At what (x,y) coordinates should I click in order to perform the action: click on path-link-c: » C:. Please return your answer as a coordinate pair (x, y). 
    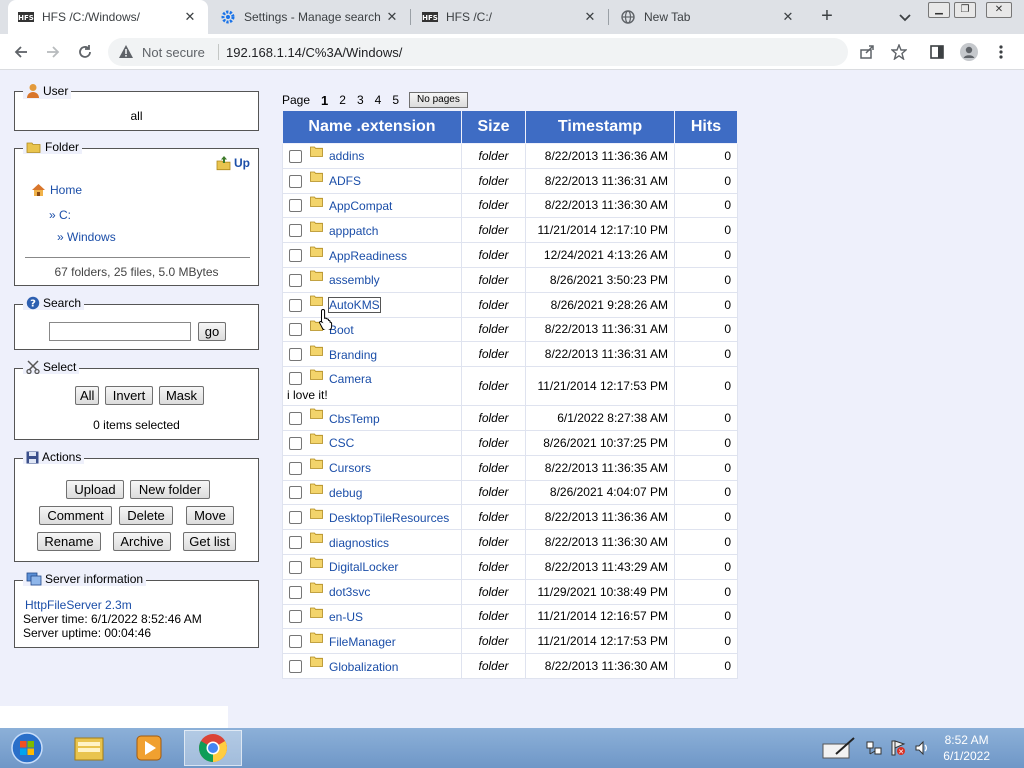
    Looking at the image, I should click on (60, 215).